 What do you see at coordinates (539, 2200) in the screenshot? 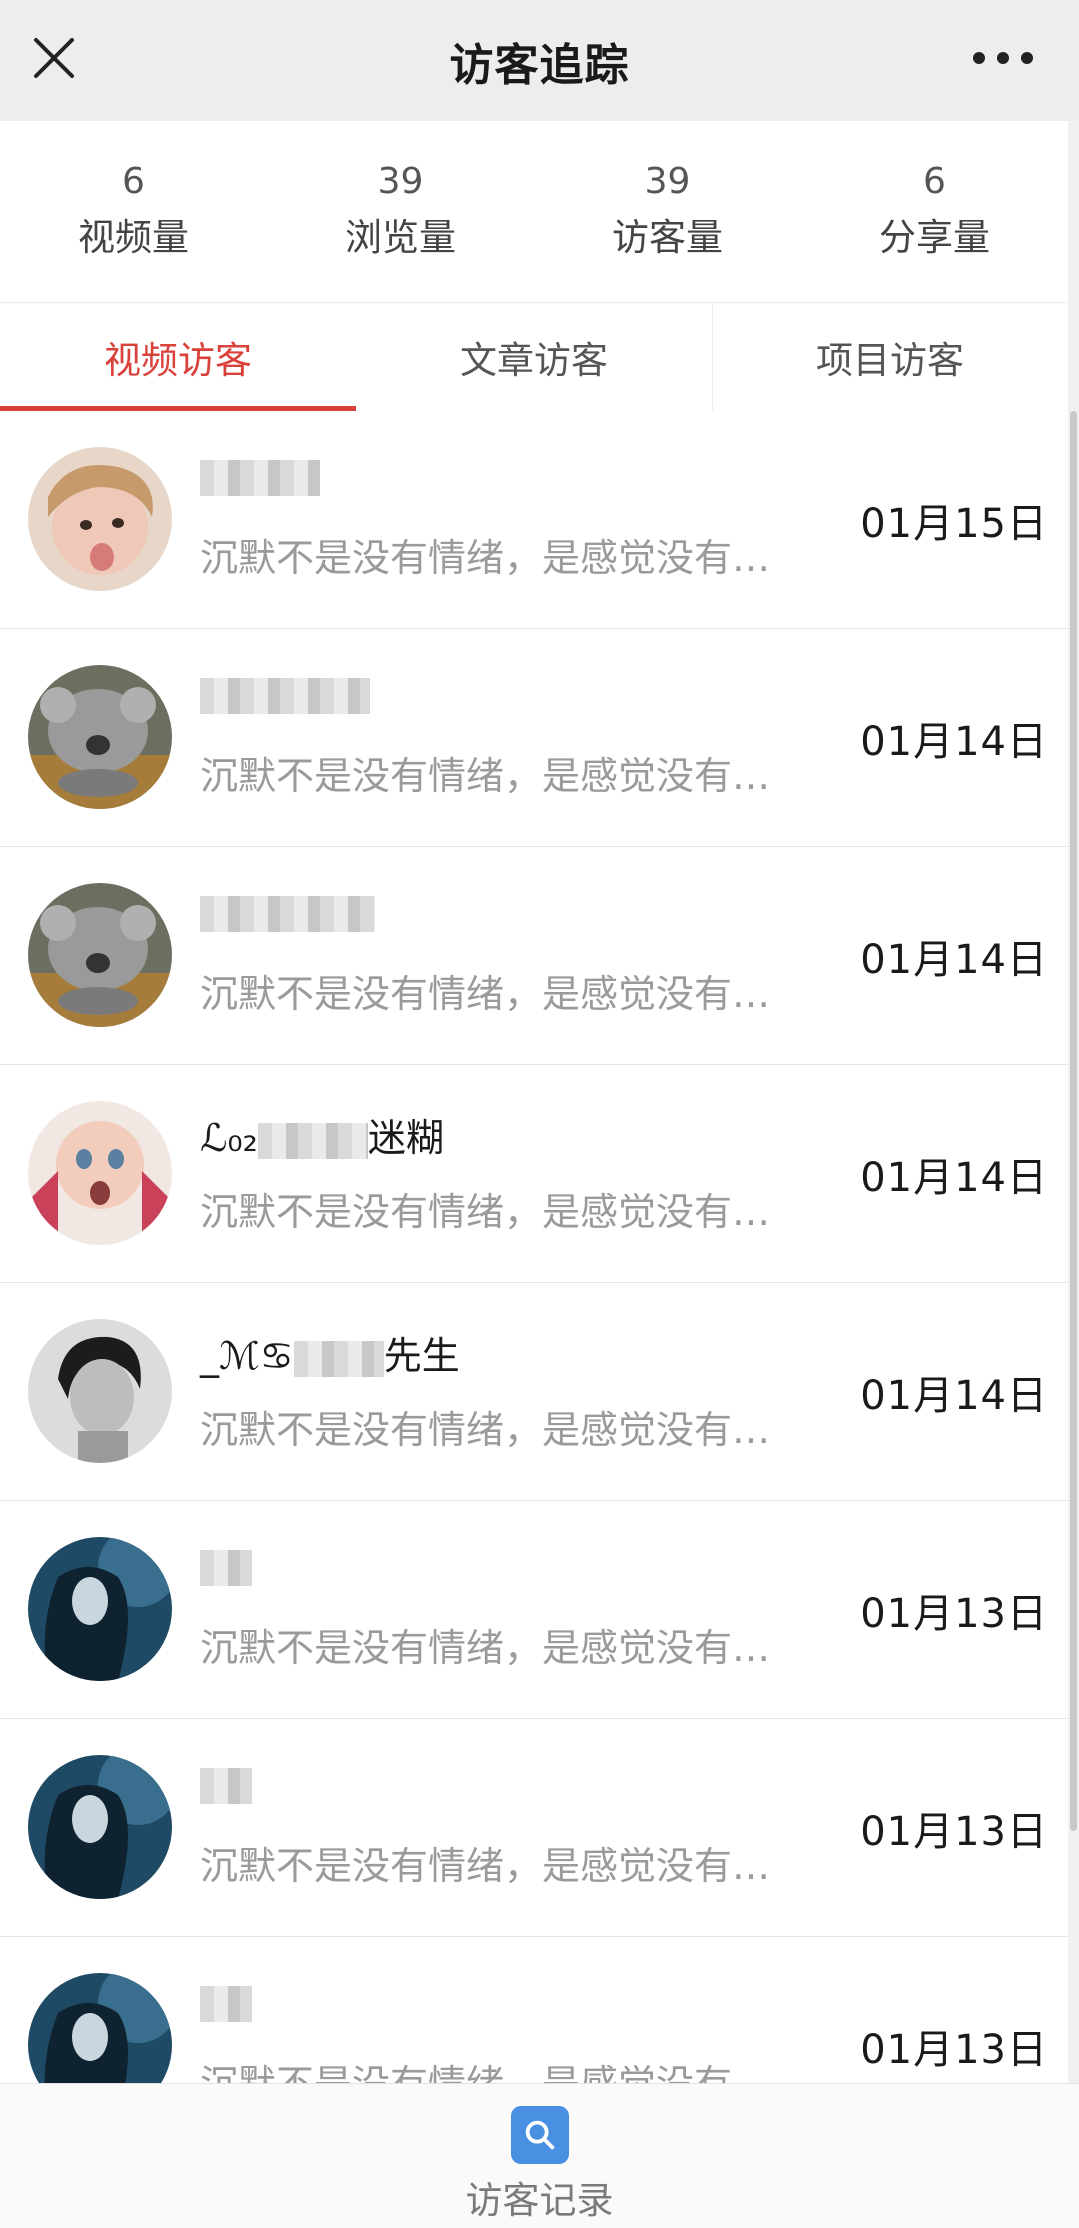
I see `nav-label: 访客记录` at bounding box center [539, 2200].